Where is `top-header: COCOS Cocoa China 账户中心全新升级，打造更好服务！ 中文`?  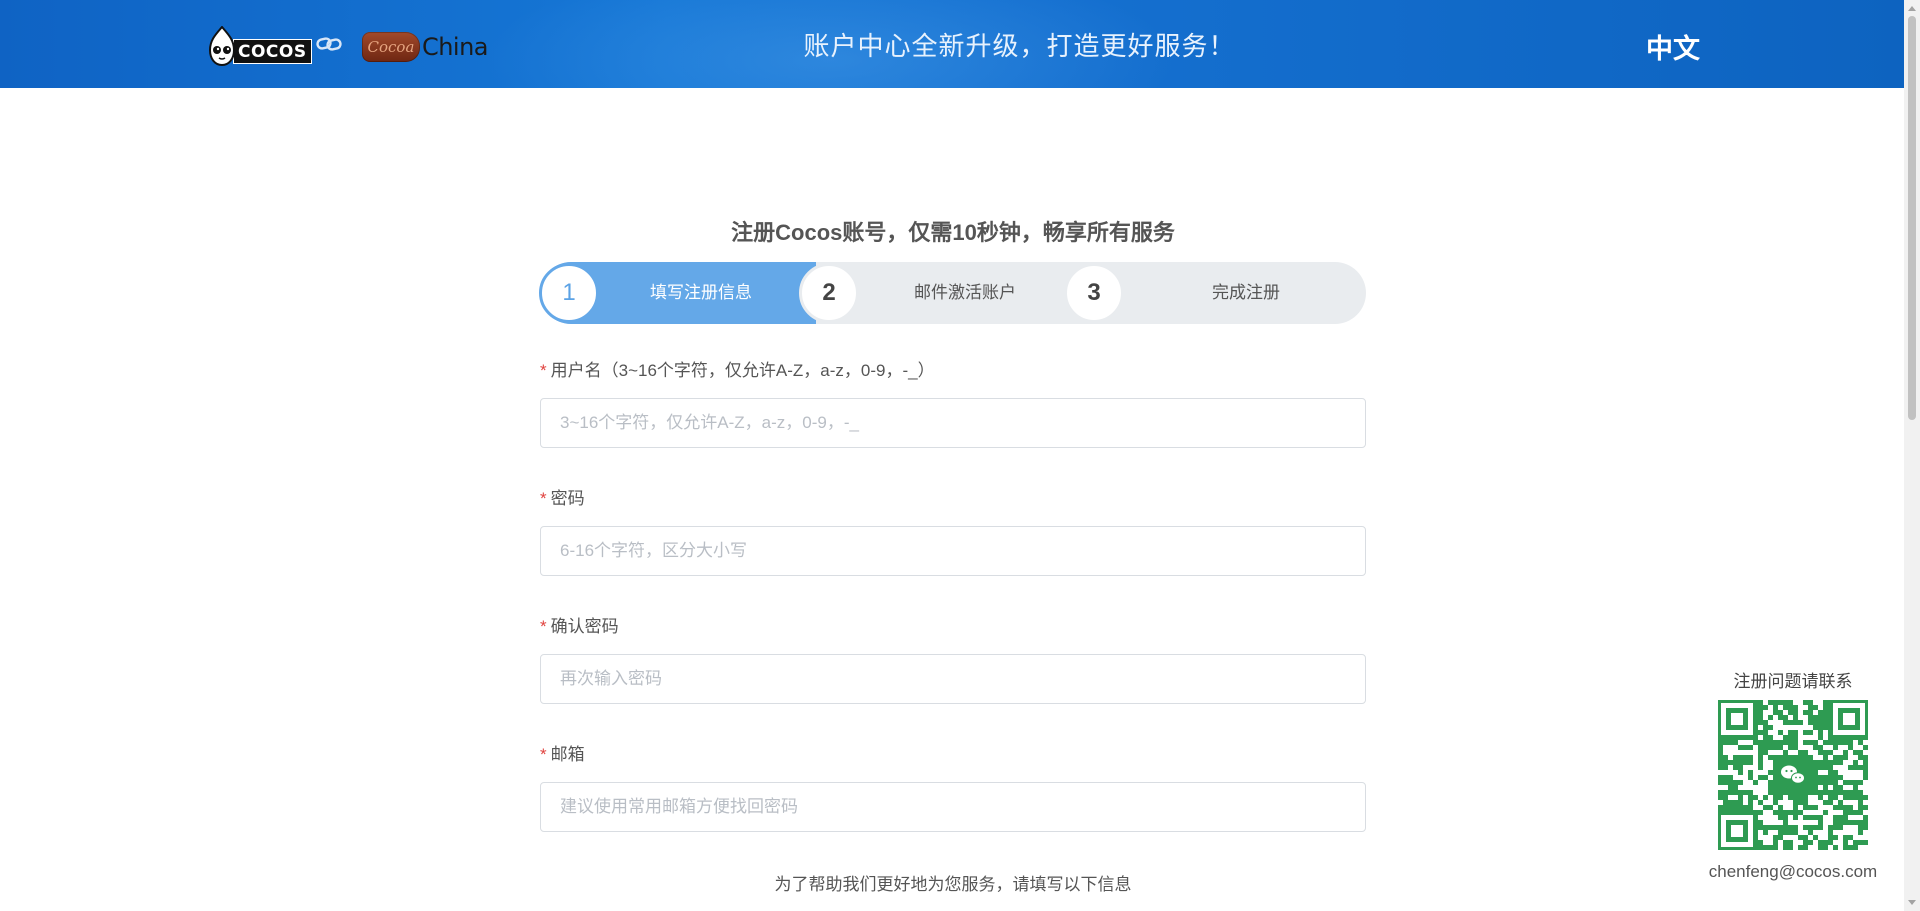 top-header: COCOS Cocoa China 账户中心全新升级，打造更好服务！ 中文 is located at coordinates (952, 44).